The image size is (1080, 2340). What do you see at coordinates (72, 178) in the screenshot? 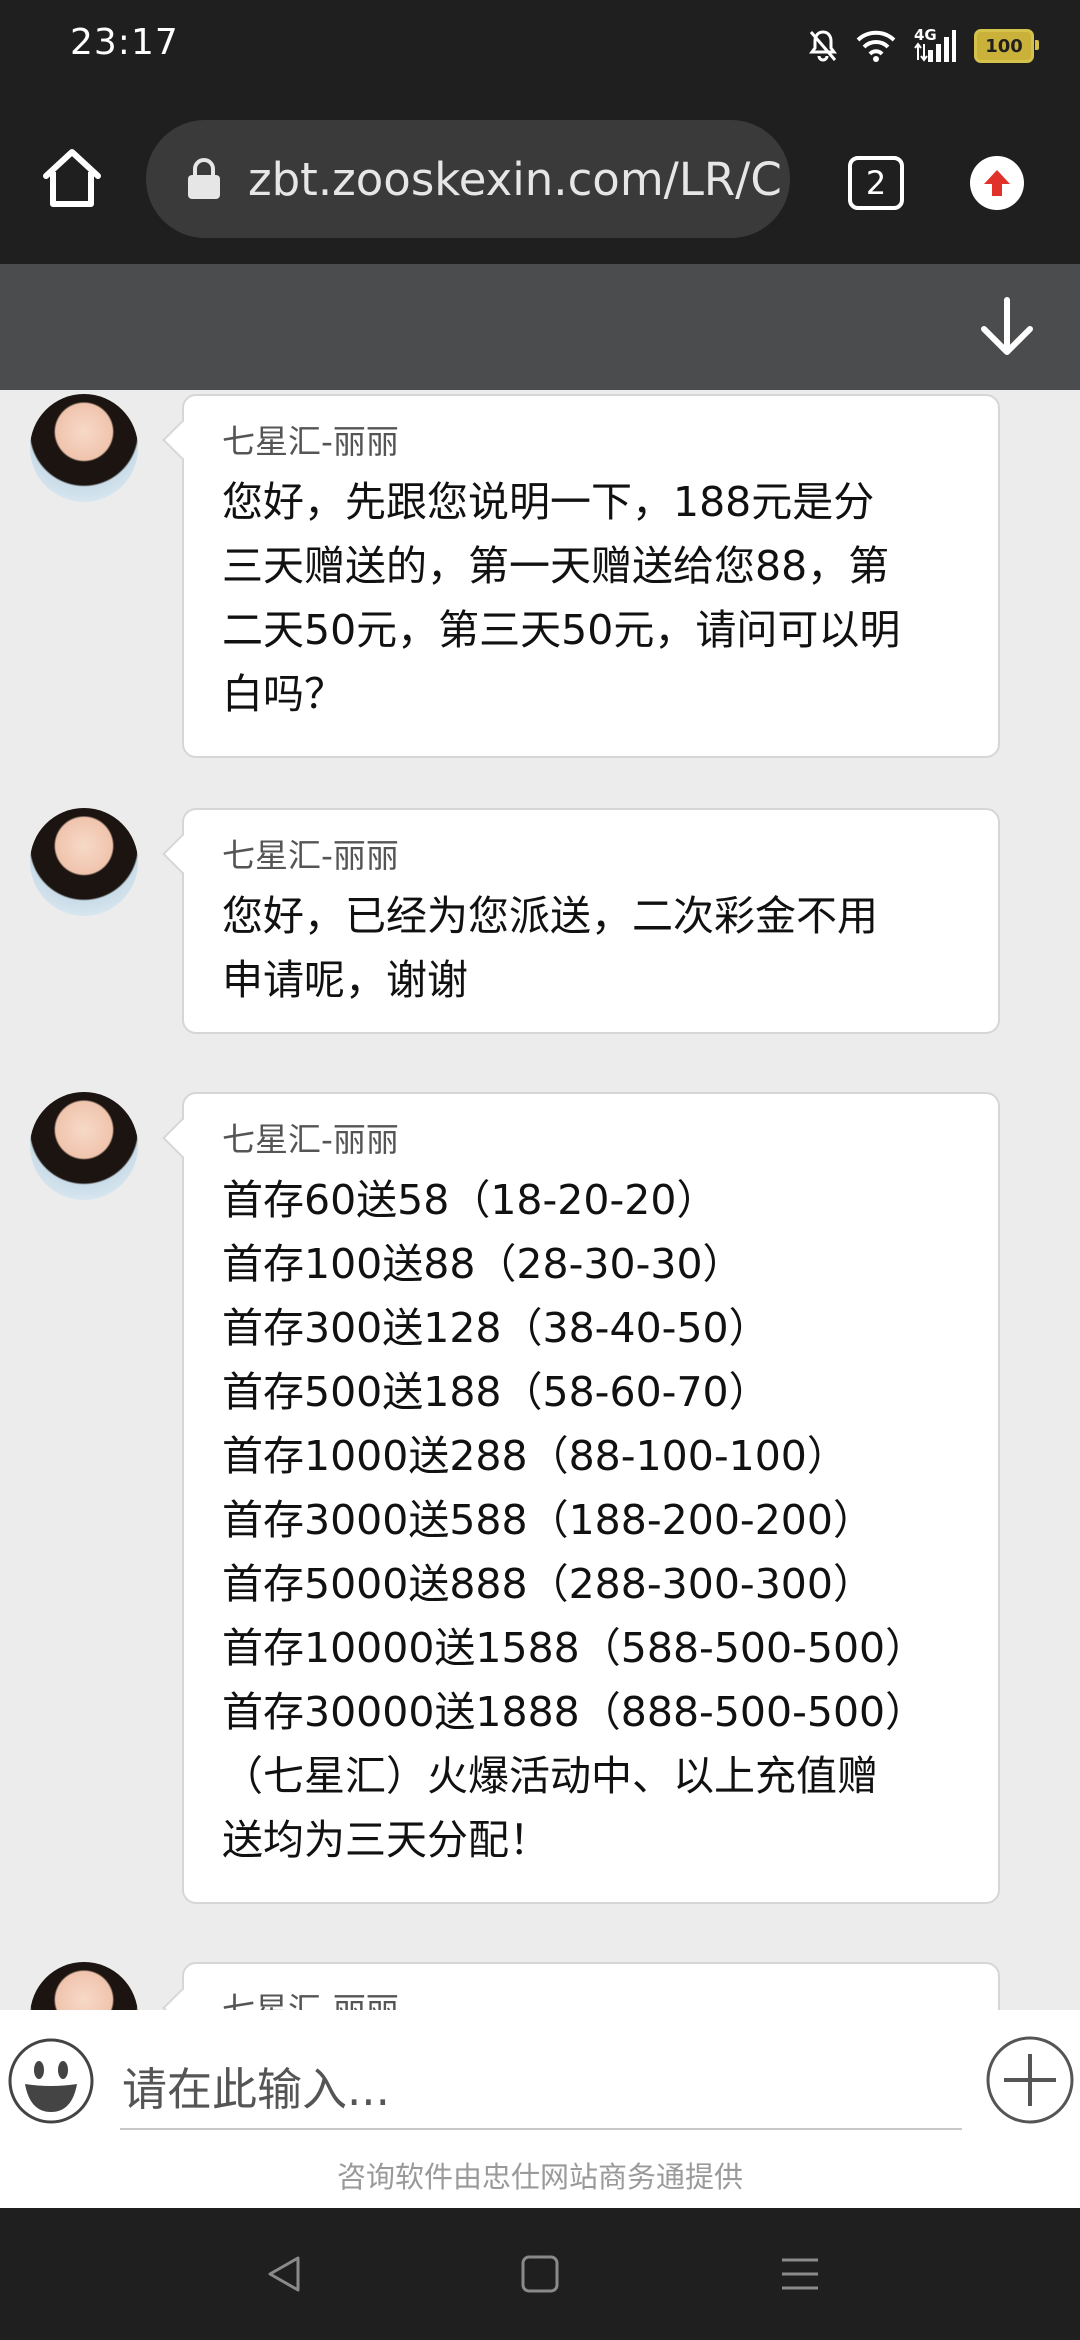
I see `home-icon` at bounding box center [72, 178].